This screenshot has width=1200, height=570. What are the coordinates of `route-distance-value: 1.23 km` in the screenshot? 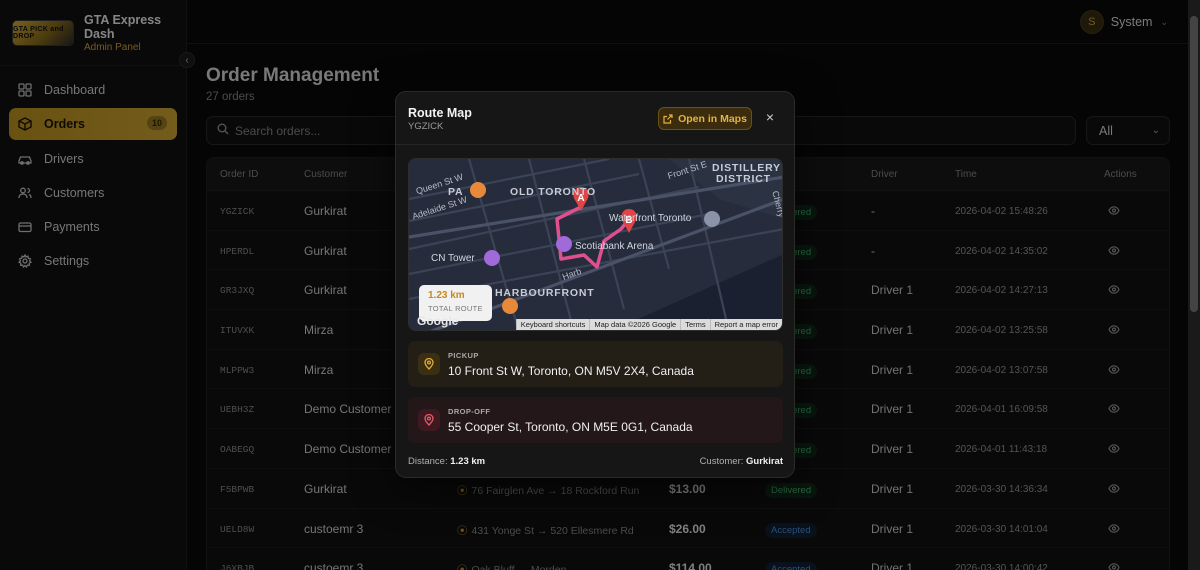 It's located at (446, 295).